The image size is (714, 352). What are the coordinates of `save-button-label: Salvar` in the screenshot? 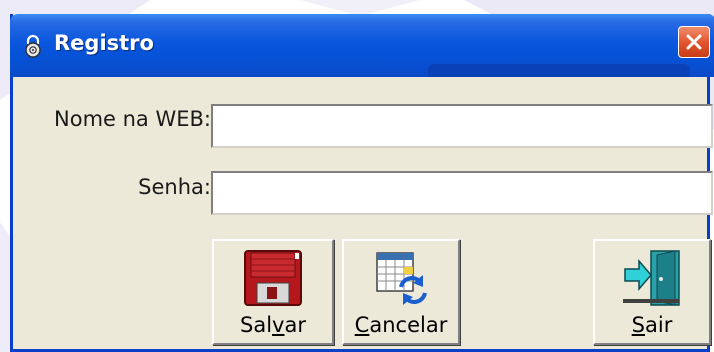 It's located at (273, 325).